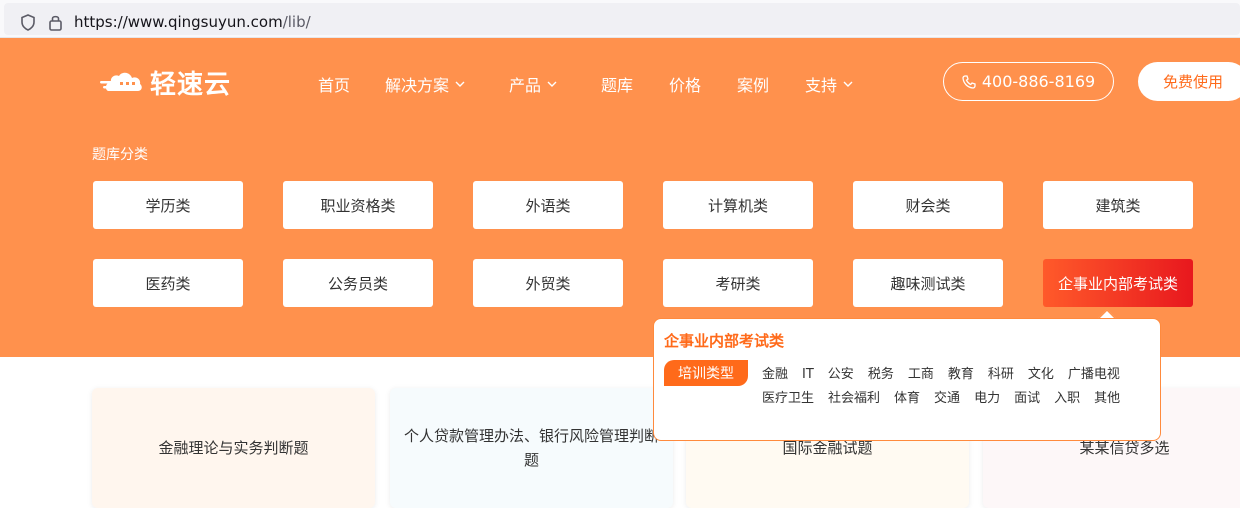  Describe the element at coordinates (191, 84) in the screenshot. I see `logo-text: 轻速云` at that location.